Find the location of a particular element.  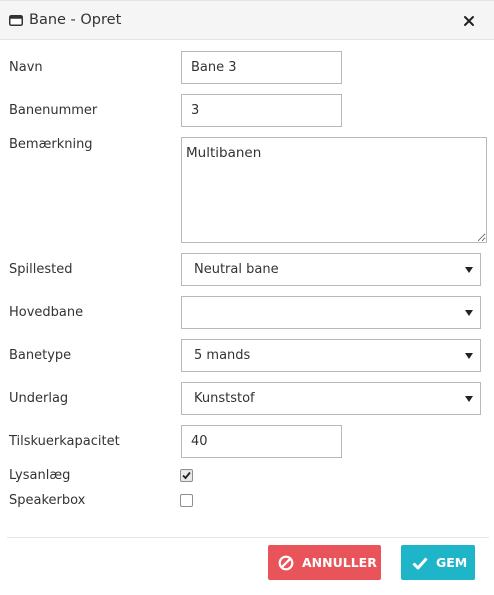

save-button-label: GEM is located at coordinates (452, 562).